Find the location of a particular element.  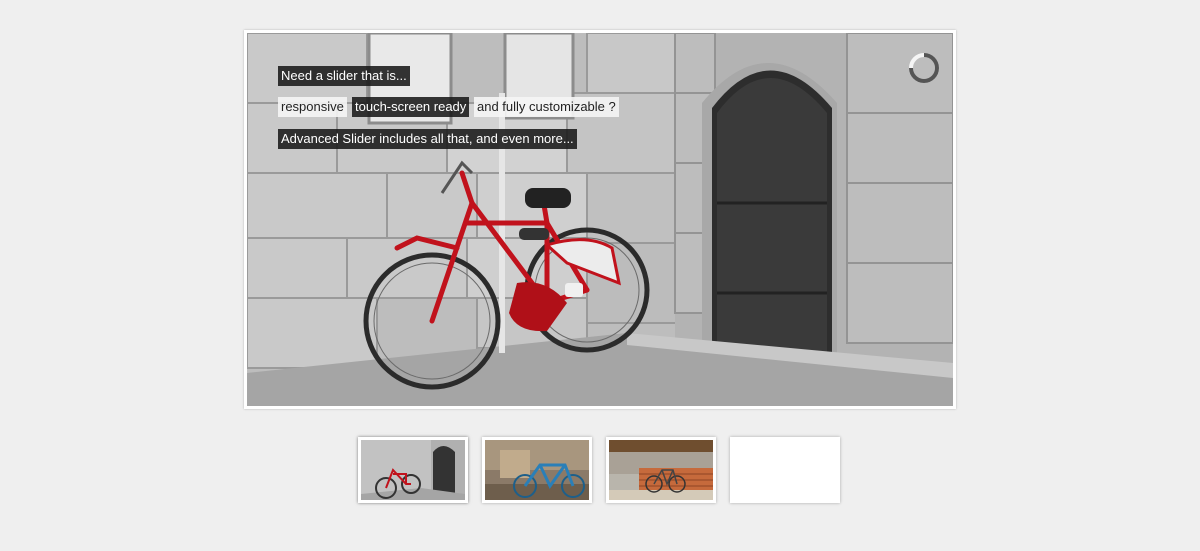

caption-responsive: responsive is located at coordinates (312, 107).